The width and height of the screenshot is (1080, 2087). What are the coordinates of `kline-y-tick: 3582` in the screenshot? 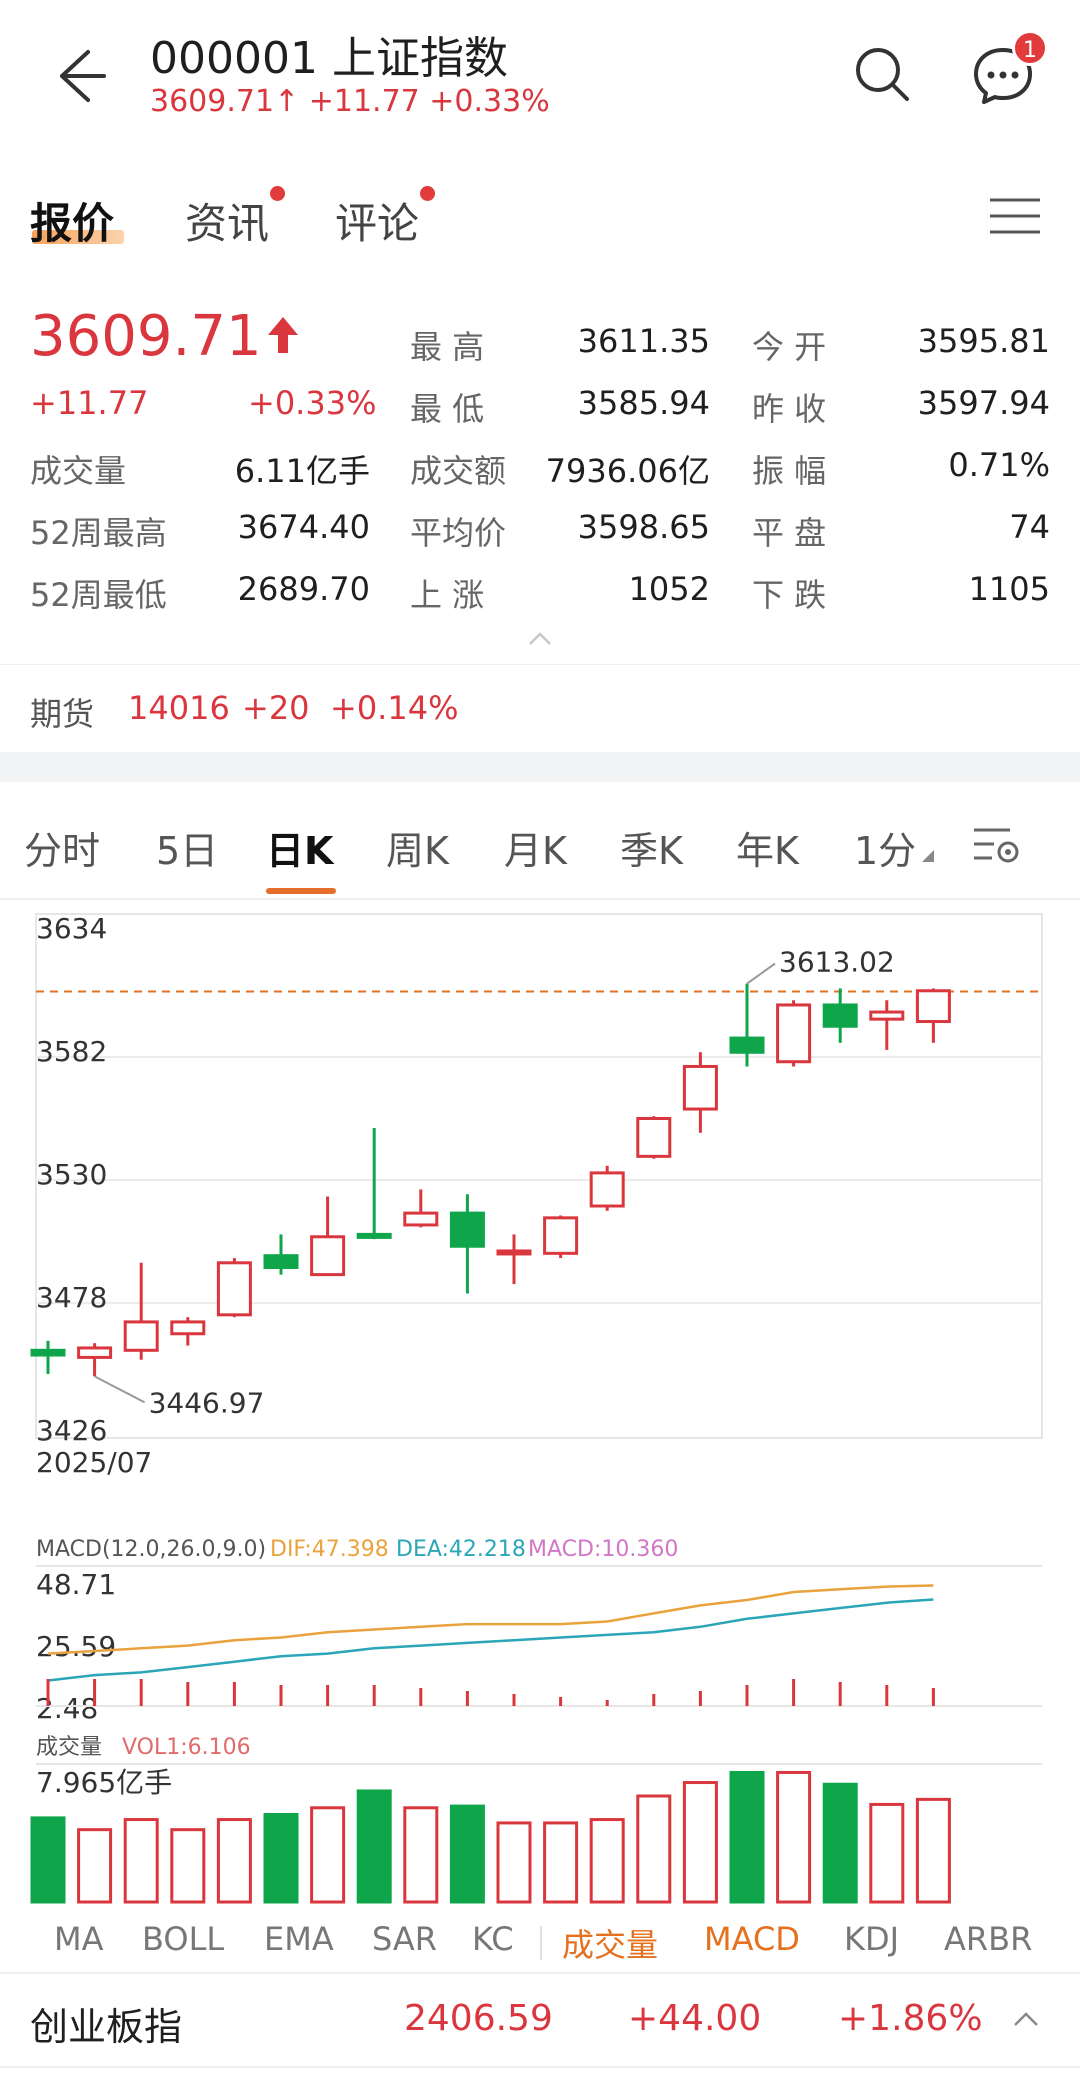 It's located at (71, 1051).